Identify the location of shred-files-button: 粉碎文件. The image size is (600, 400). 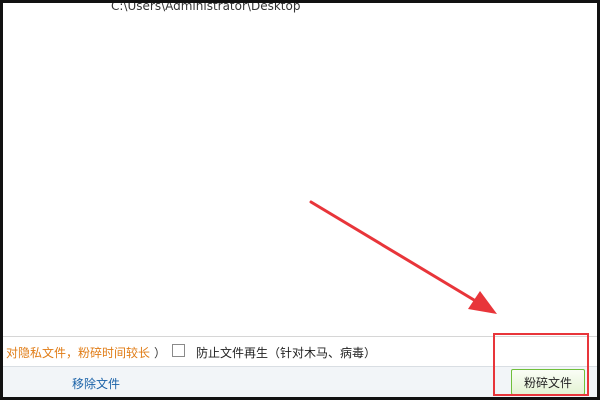
(548, 382).